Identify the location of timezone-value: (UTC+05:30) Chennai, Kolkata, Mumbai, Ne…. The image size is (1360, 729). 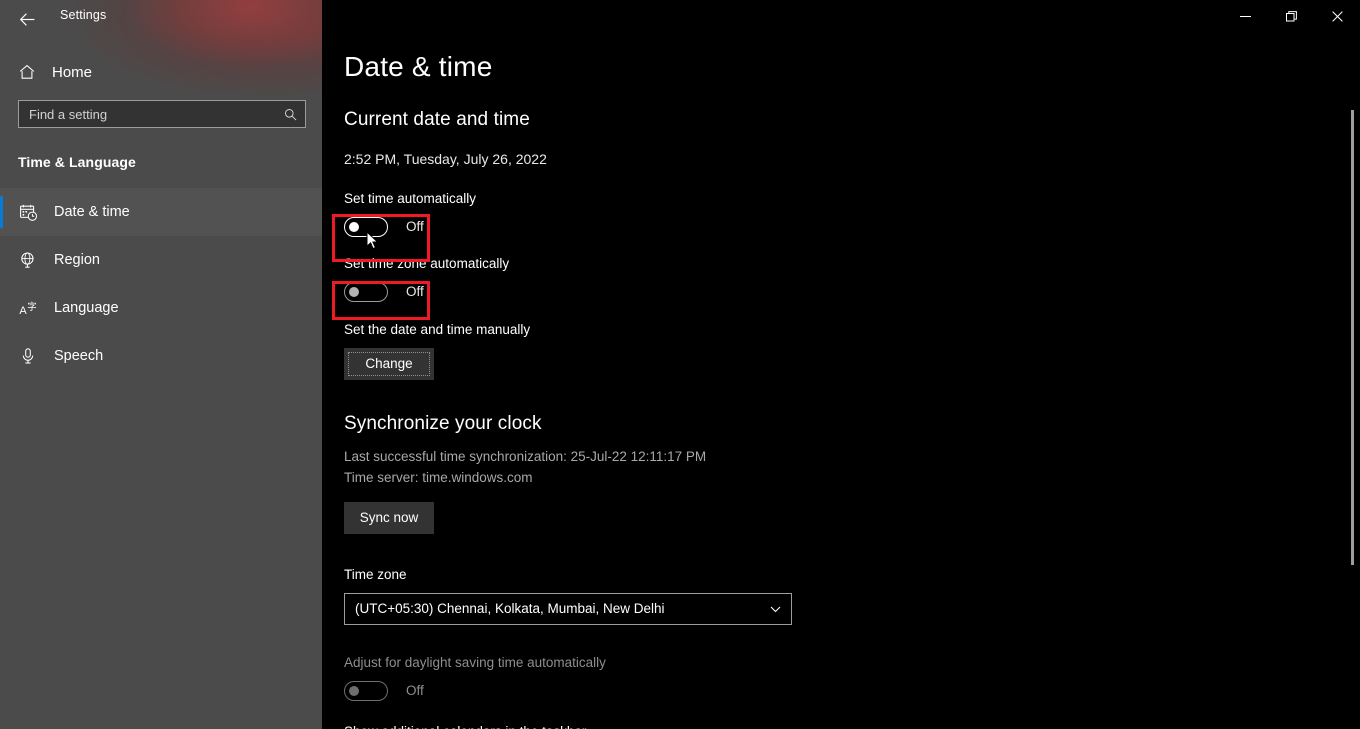
(510, 609).